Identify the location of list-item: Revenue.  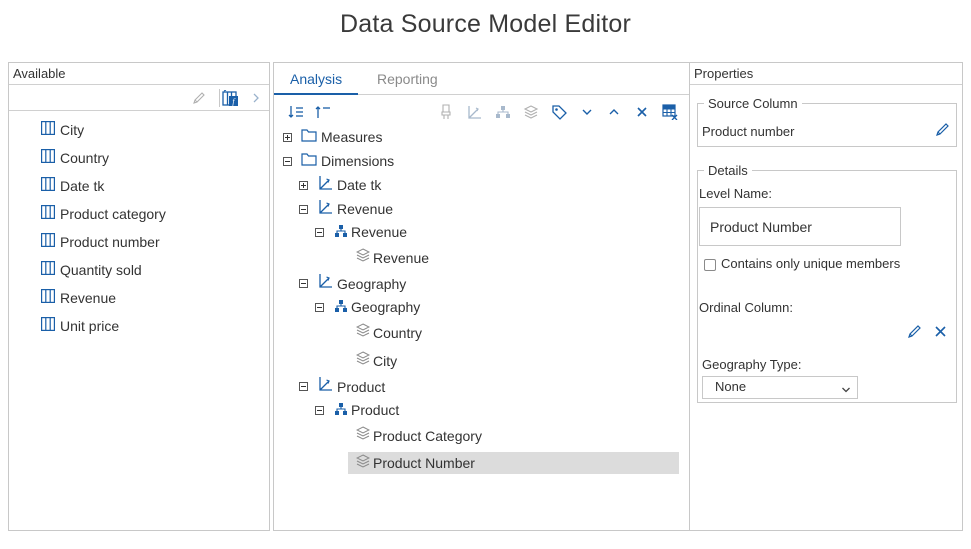
(139, 298).